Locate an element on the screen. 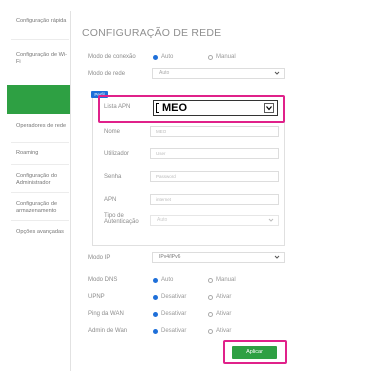 This screenshot has height=371, width=387. upnp-enable-label: Ativar is located at coordinates (224, 297).